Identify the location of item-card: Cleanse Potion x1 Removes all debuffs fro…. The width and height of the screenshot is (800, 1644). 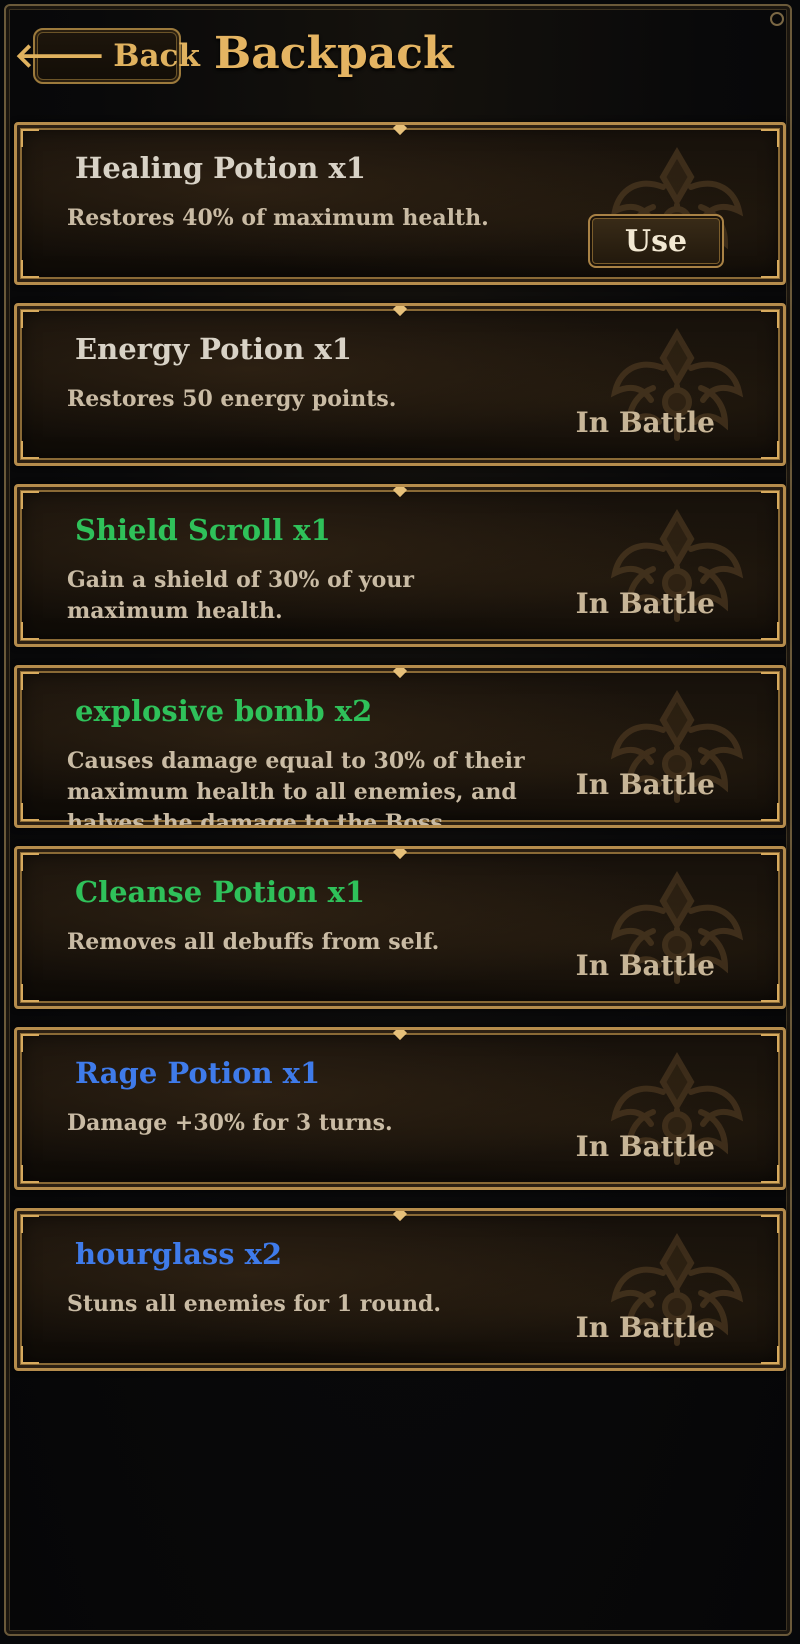
(400, 927).